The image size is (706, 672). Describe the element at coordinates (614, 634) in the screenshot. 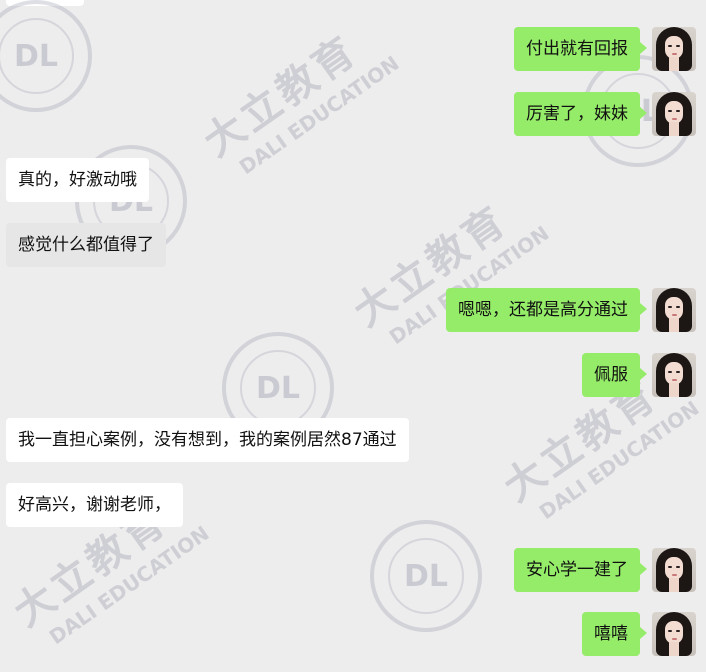

I see `message-bubble: 嘻嘻` at that location.